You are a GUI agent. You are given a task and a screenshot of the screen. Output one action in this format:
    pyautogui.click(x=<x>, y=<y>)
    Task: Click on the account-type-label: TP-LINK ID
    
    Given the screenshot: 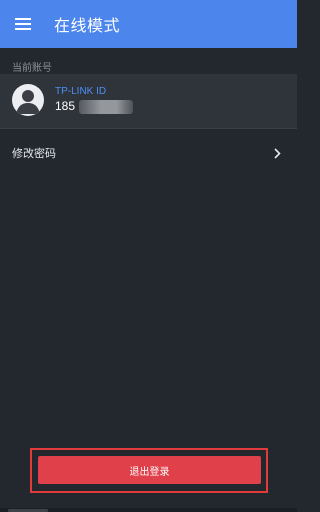 What is the action you would take?
    pyautogui.click(x=81, y=91)
    